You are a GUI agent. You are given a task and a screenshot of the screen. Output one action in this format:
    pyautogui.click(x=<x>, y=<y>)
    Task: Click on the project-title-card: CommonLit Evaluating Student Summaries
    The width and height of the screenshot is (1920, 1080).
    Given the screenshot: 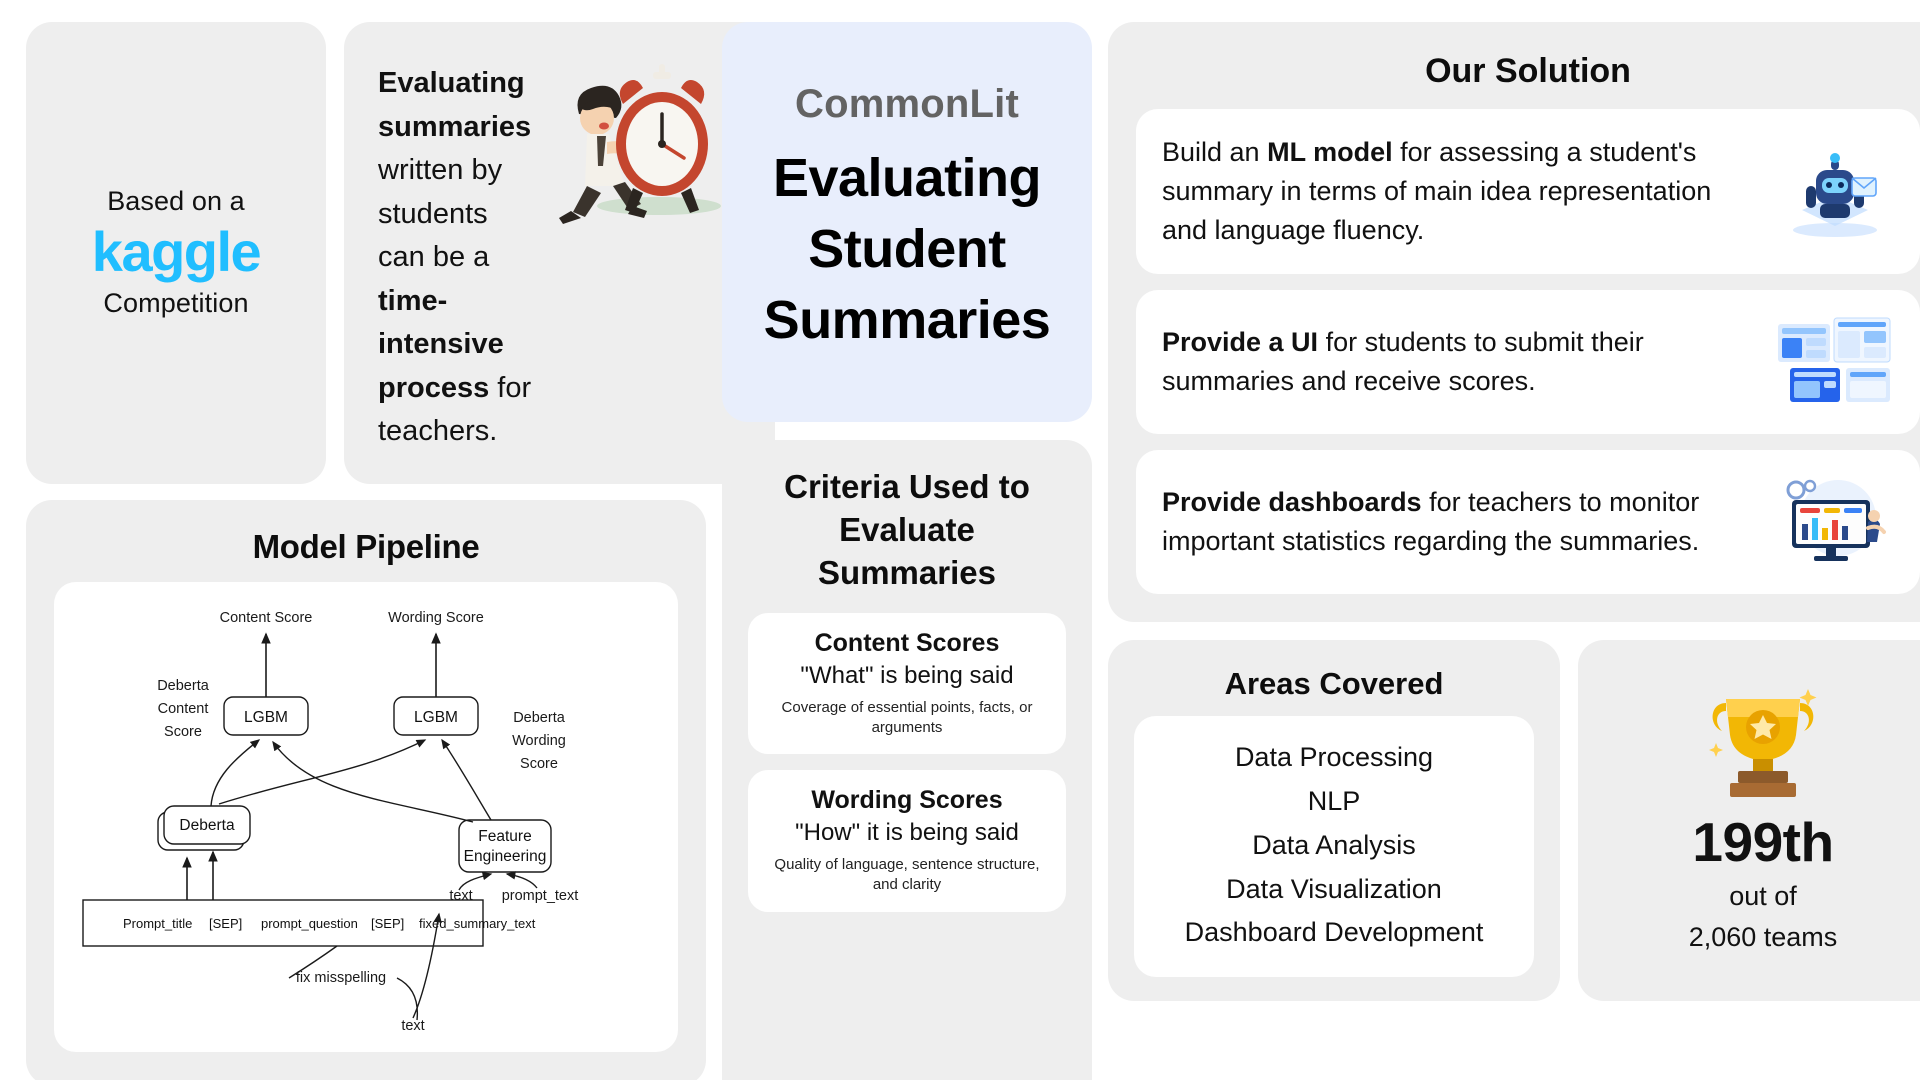 What is the action you would take?
    pyautogui.click(x=907, y=222)
    